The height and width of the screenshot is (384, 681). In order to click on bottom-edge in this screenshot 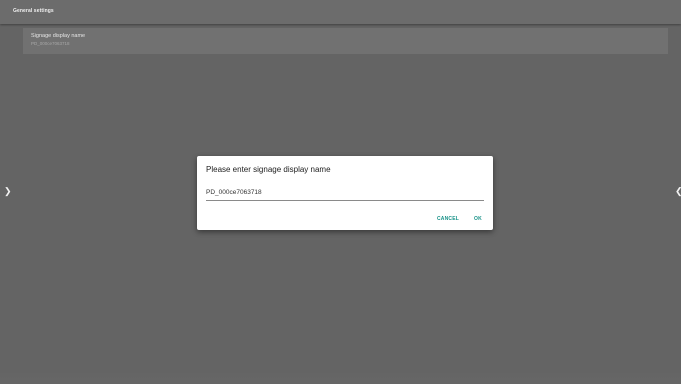, I will do `click(340, 377)`.